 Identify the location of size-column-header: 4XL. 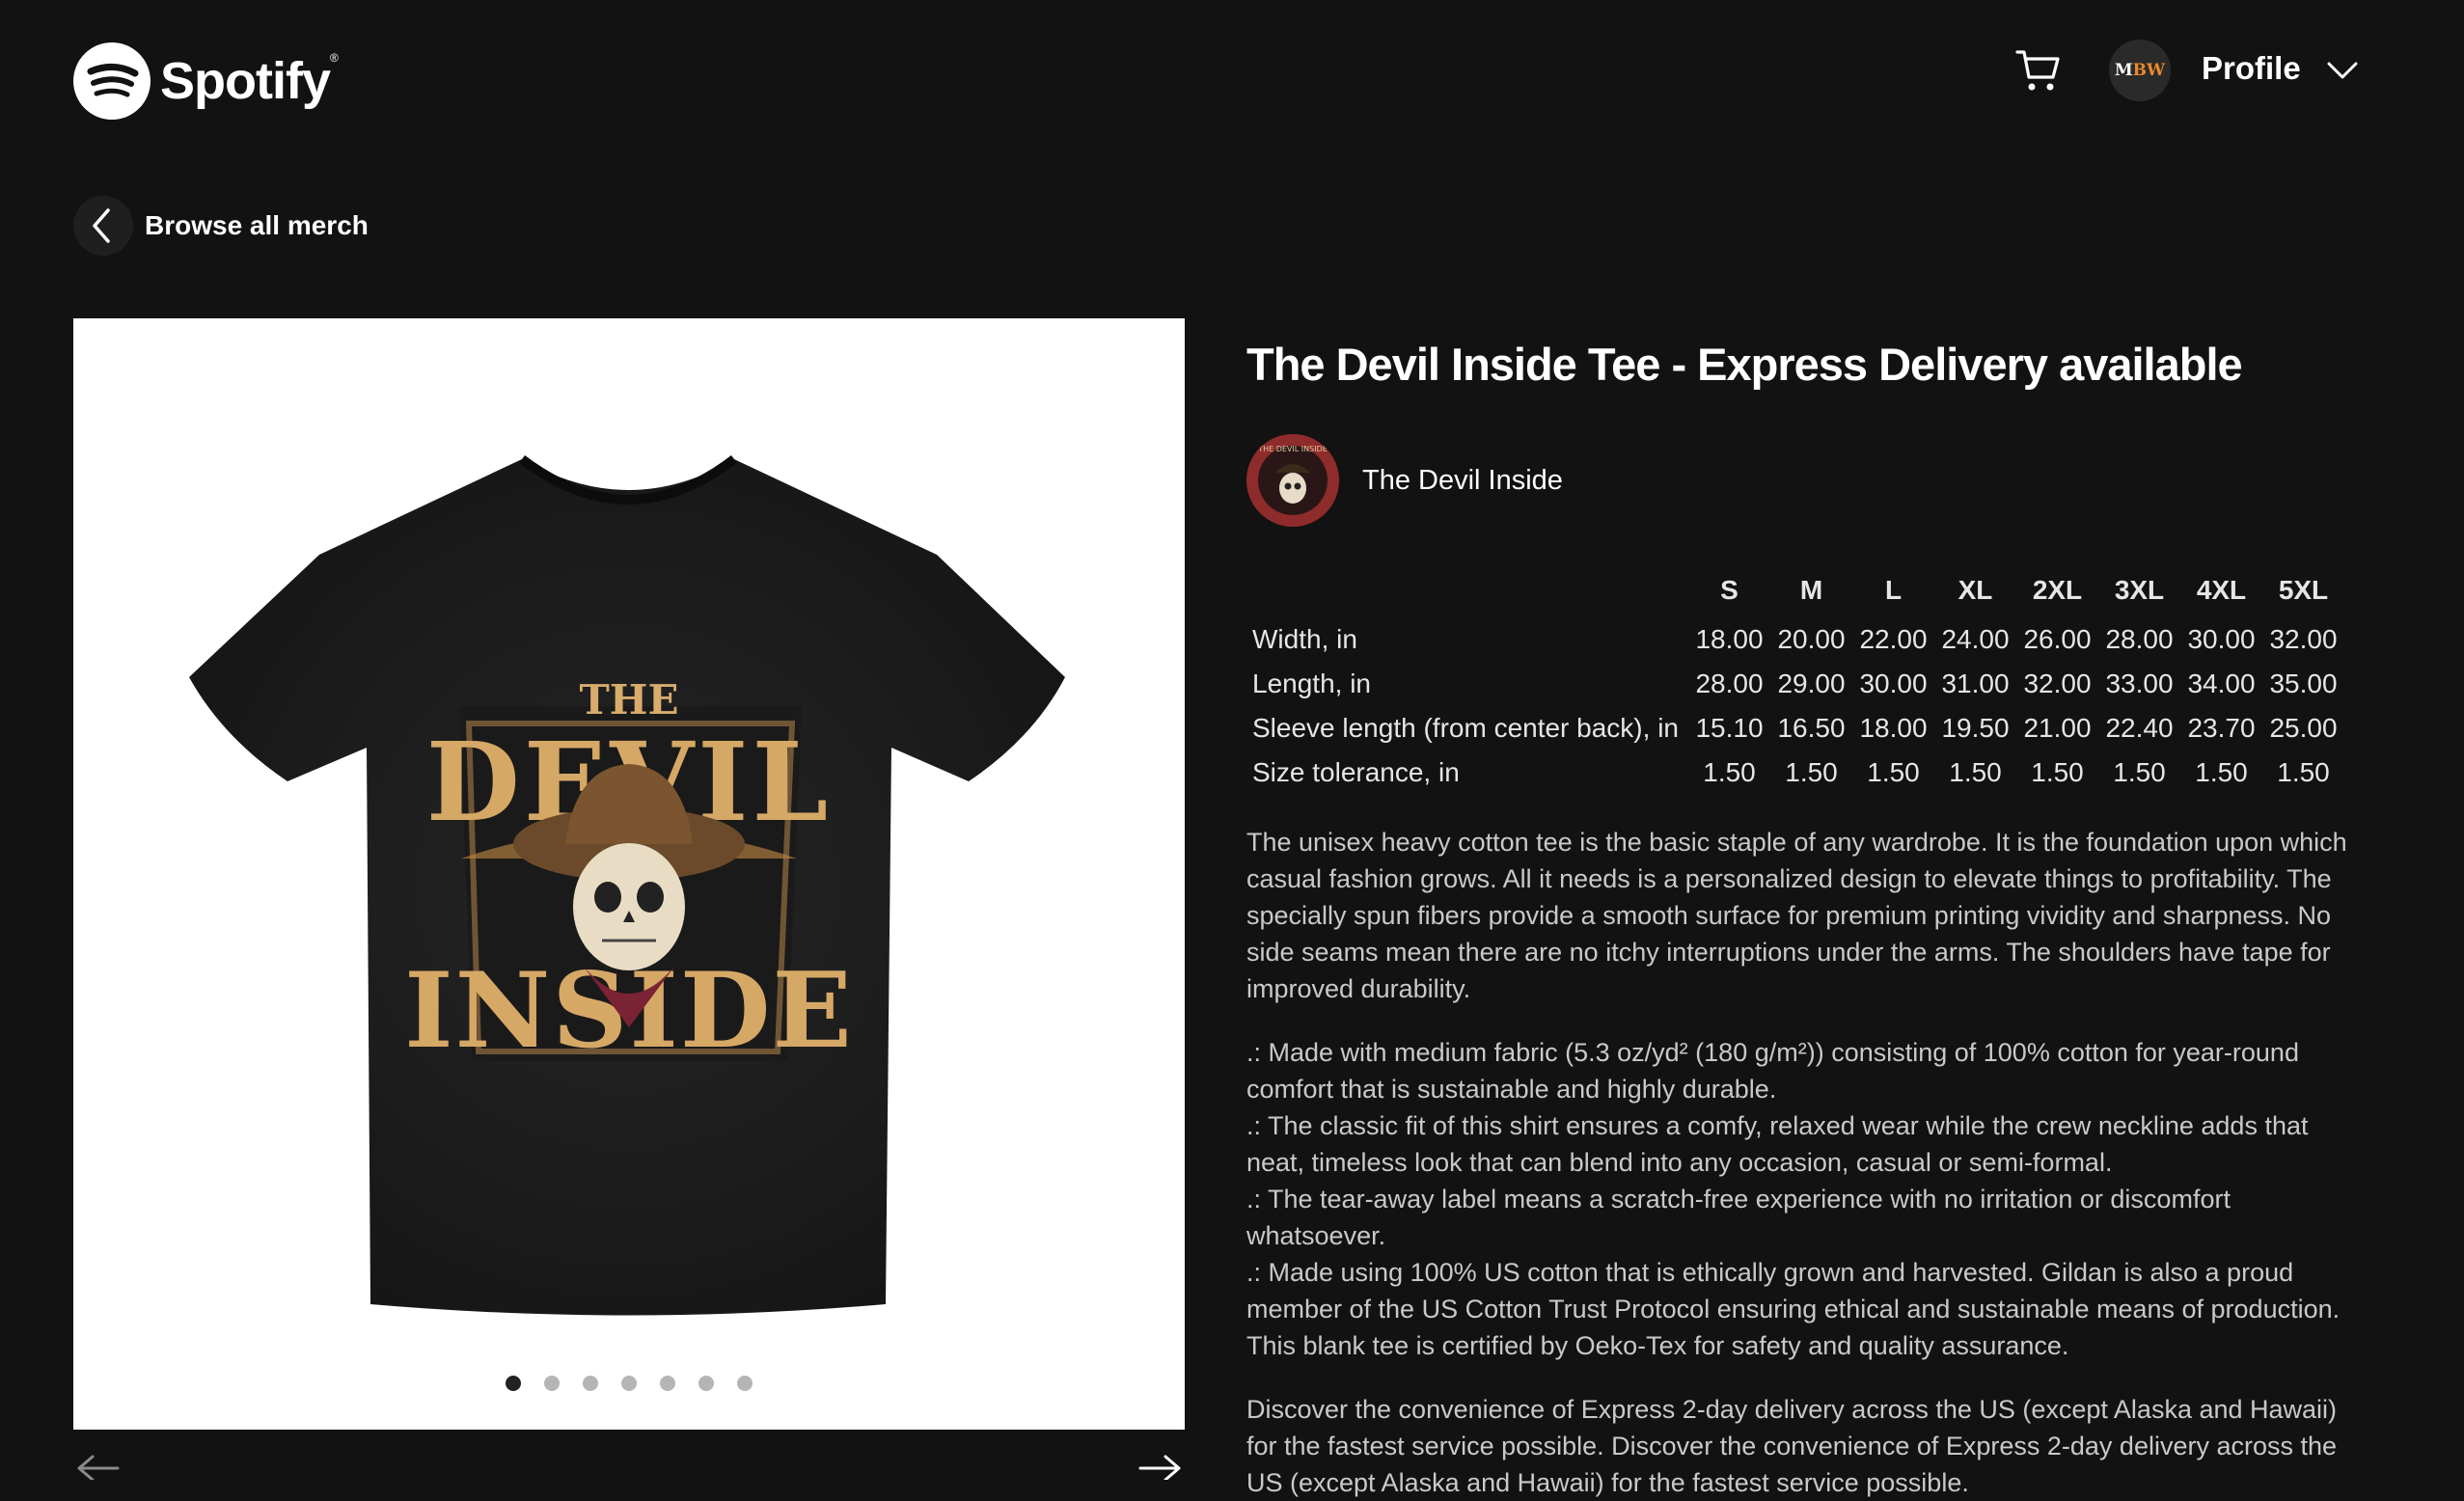
(2221, 590).